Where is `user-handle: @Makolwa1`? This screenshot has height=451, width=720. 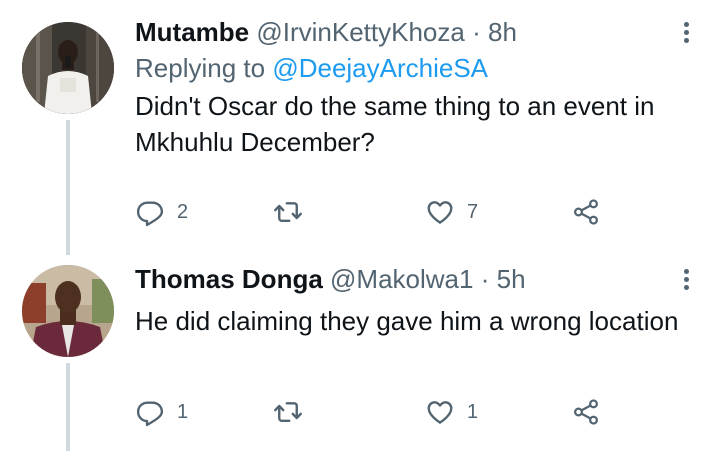
user-handle: @Makolwa1 is located at coordinates (401, 279).